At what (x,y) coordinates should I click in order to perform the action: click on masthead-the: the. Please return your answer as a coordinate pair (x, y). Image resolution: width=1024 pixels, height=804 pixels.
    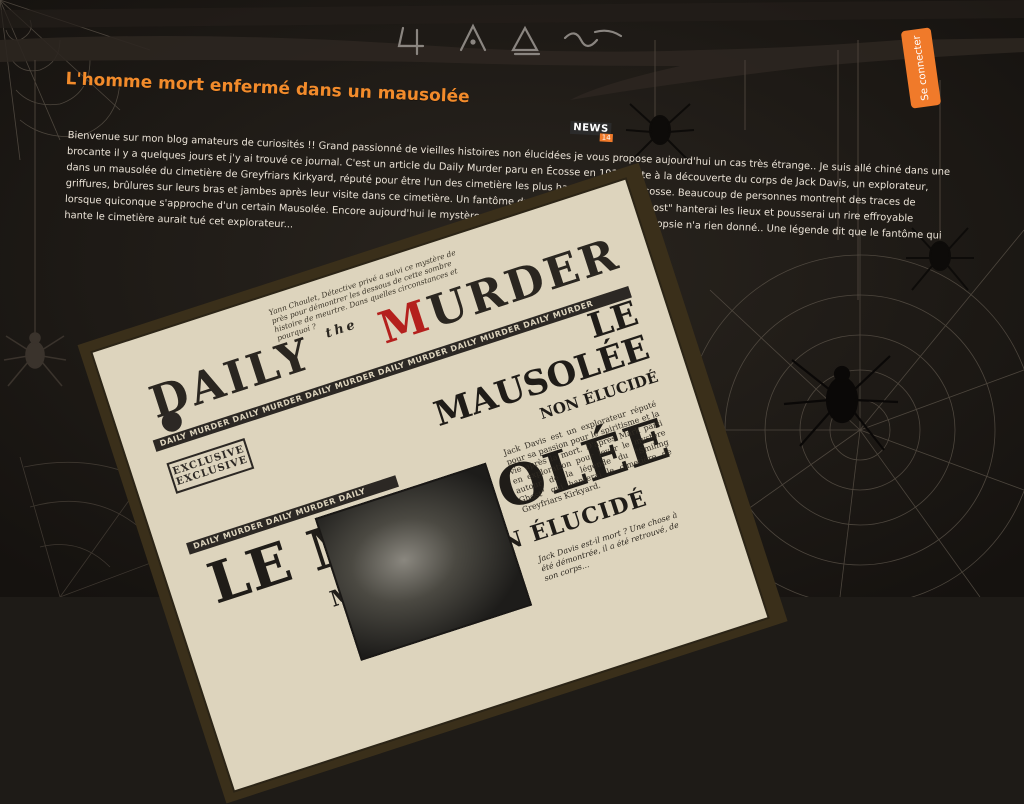
    Looking at the image, I should click on (341, 329).